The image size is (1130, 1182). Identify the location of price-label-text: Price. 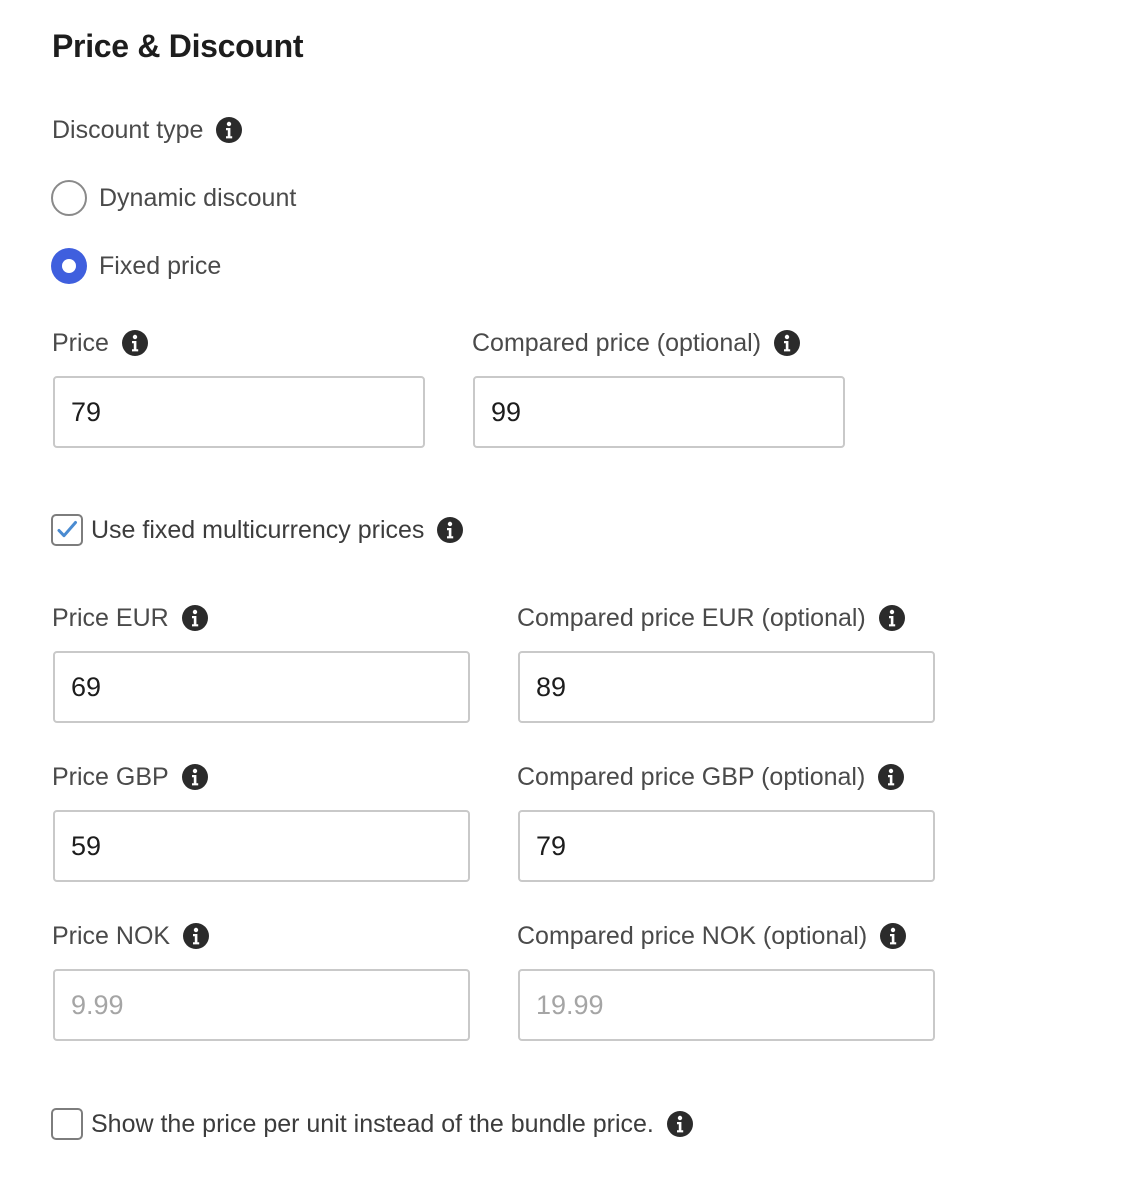
(80, 342).